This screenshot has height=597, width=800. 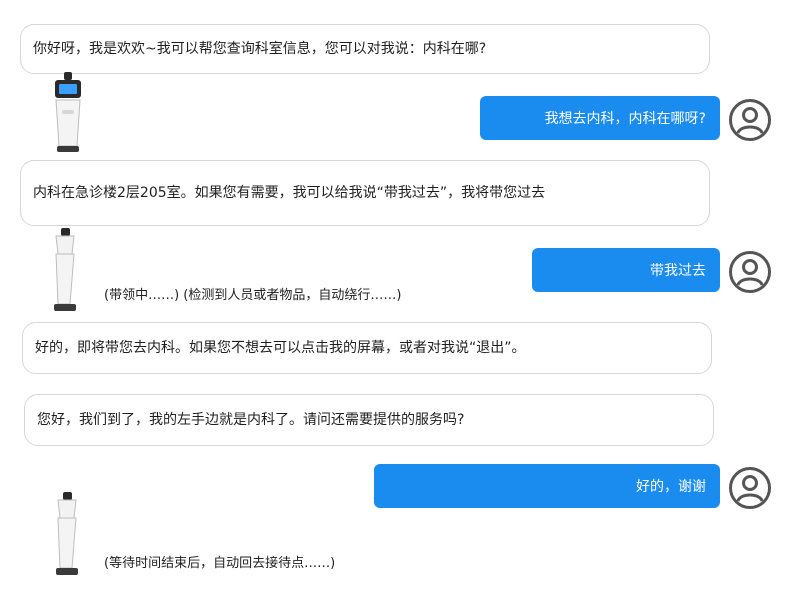 I want to click on status-text-returning: (等待时间结束后，自动回去接待点……), so click(x=220, y=563).